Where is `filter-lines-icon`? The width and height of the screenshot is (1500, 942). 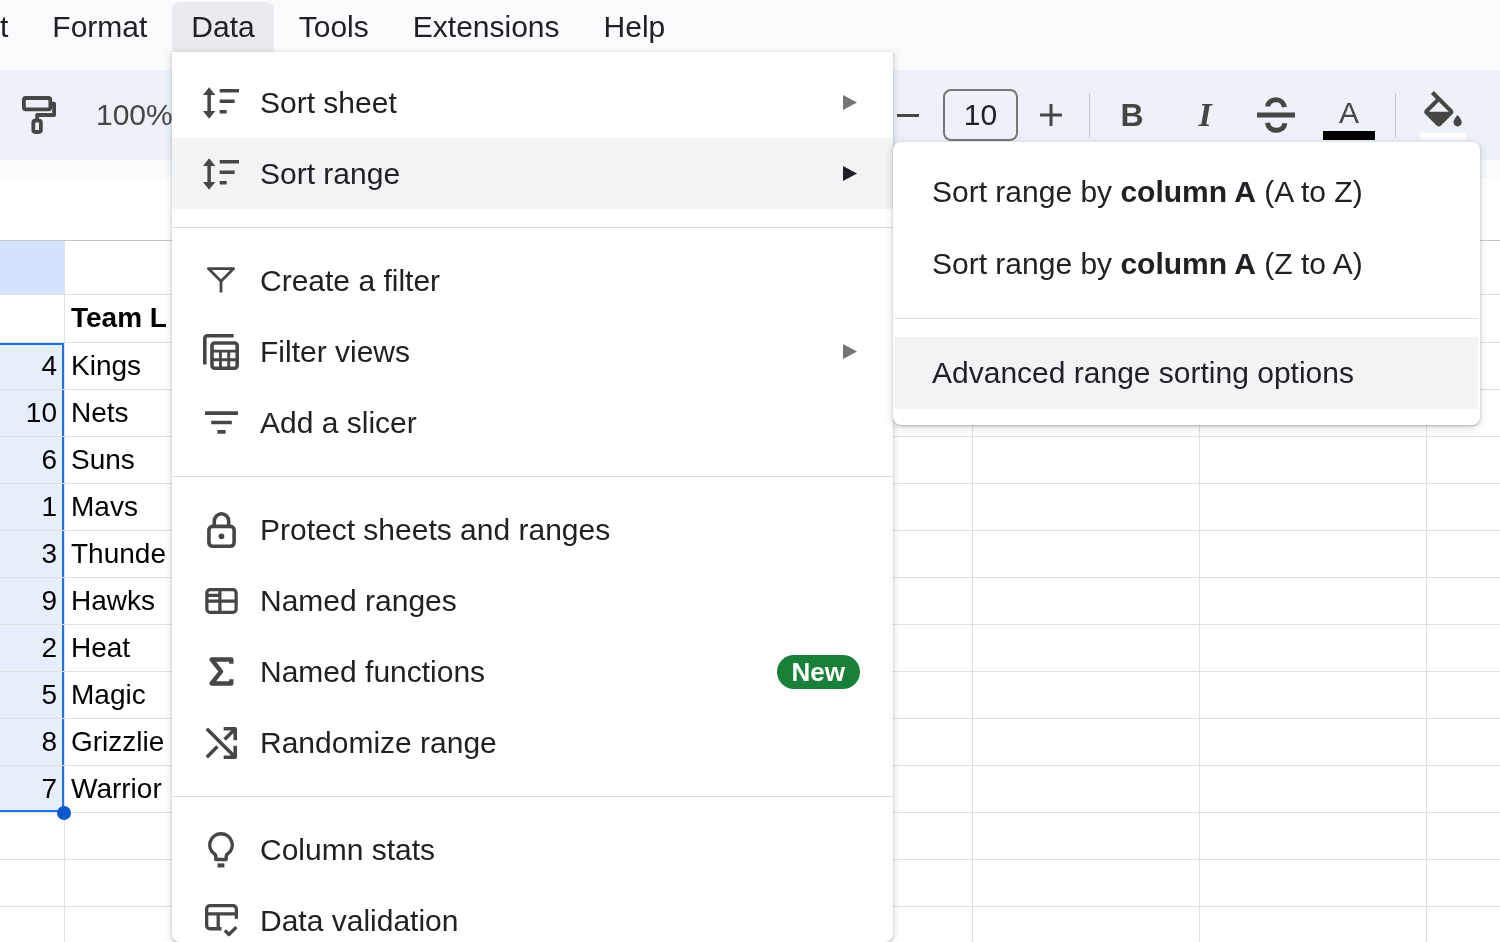 filter-lines-icon is located at coordinates (221, 422).